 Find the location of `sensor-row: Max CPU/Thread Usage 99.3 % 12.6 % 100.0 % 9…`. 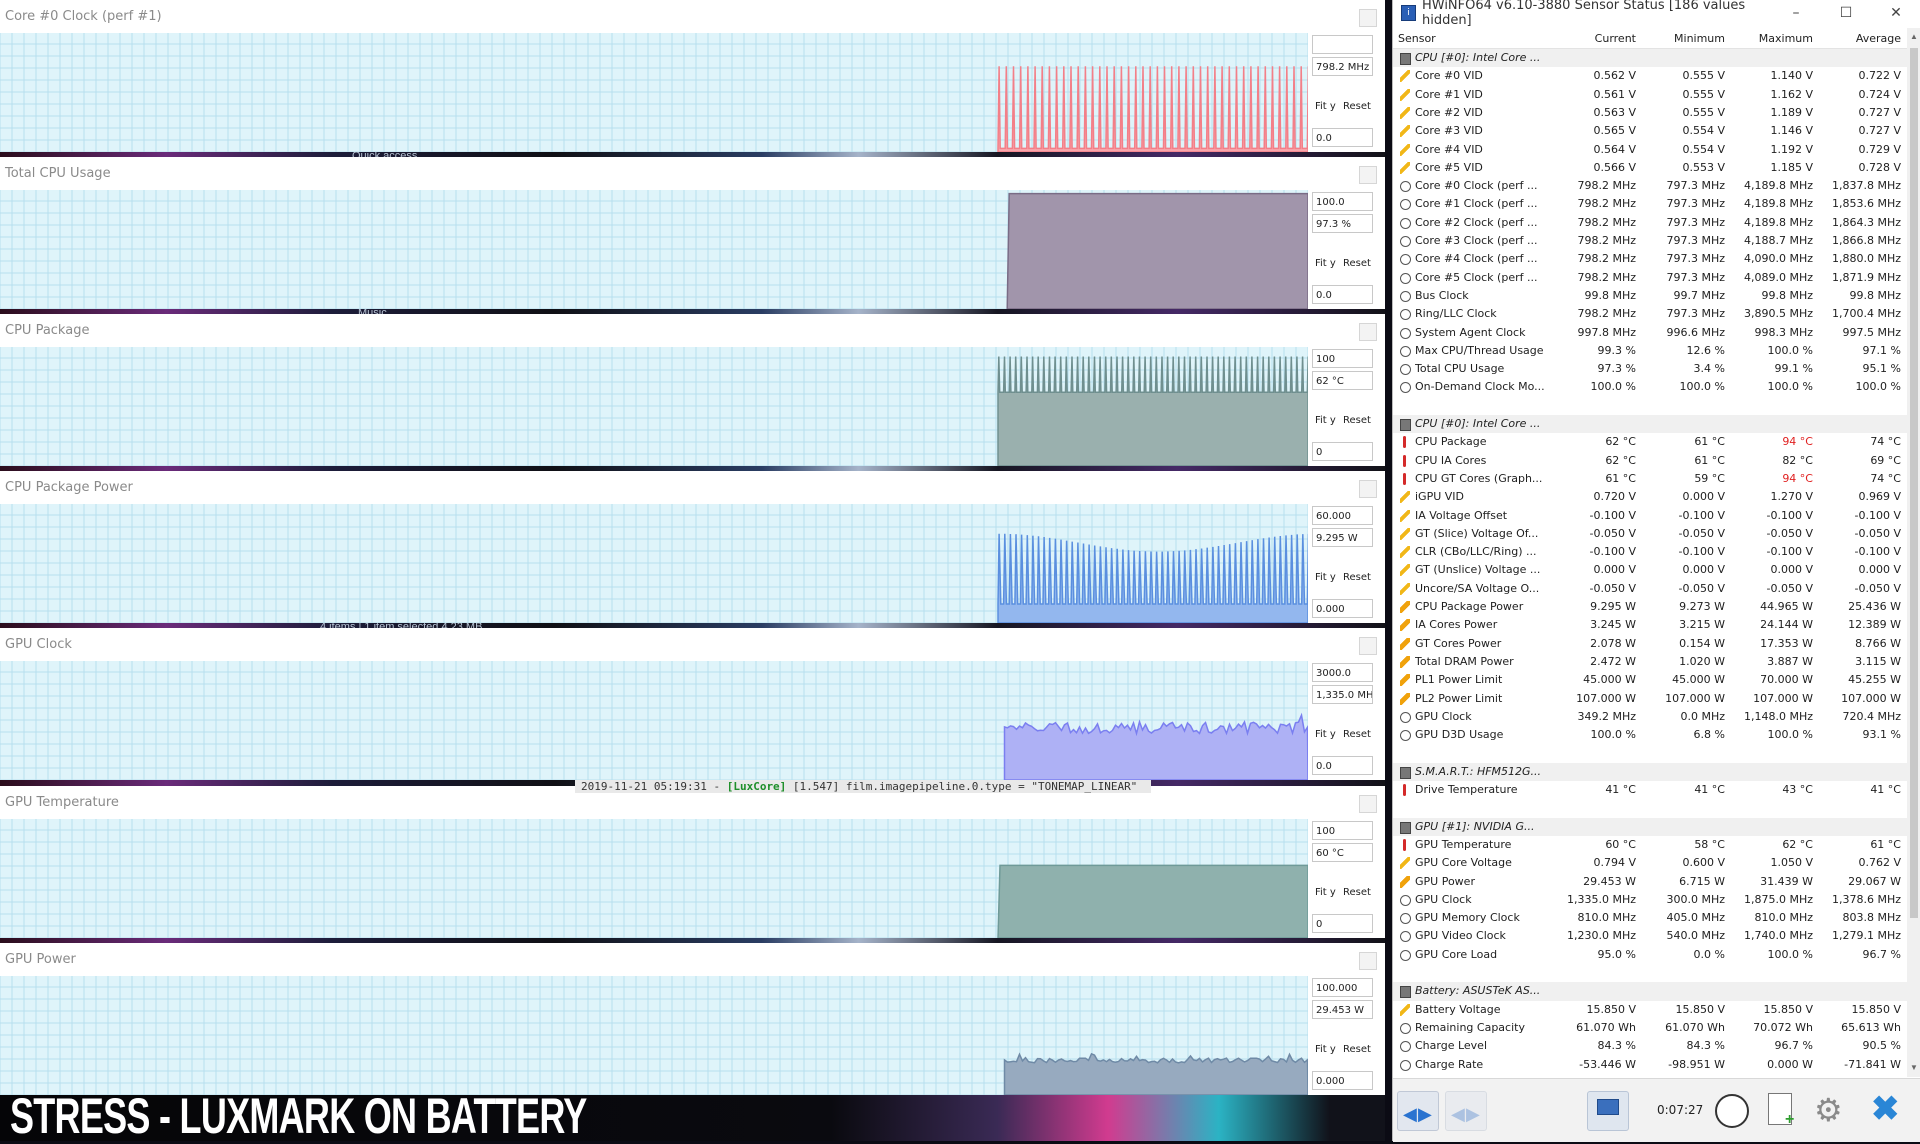

sensor-row: Max CPU/Thread Usage 99.3 % 12.6 % 100.0 % 9… is located at coordinates (1650, 351).